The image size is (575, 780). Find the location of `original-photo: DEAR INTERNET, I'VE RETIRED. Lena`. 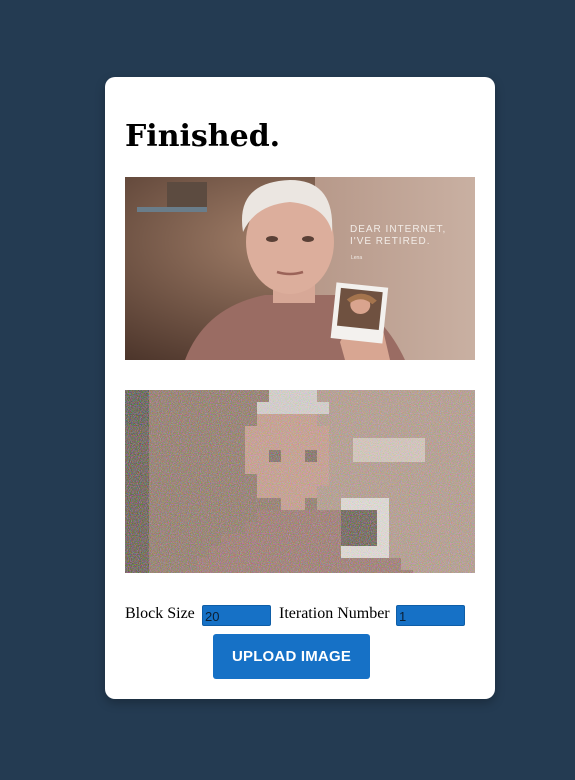

original-photo: DEAR INTERNET, I'VE RETIRED. Lena is located at coordinates (300, 268).